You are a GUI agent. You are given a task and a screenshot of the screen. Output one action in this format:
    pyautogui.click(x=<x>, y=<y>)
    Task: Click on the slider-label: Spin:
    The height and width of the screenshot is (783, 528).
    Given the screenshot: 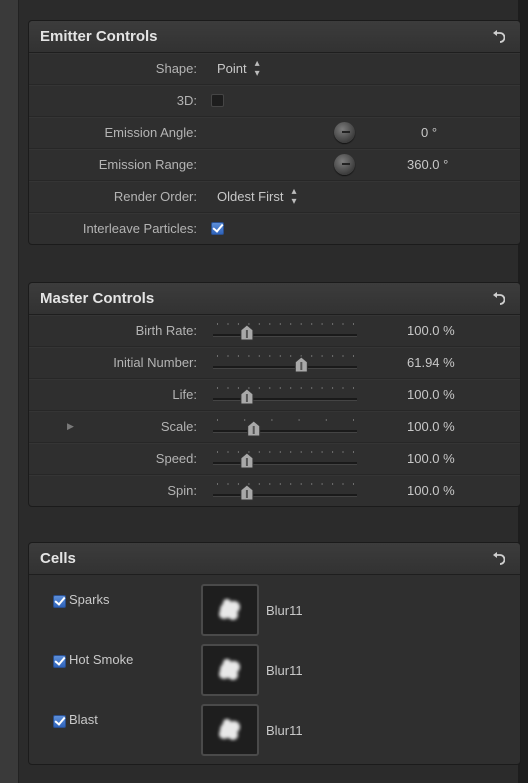 What is the action you would take?
    pyautogui.click(x=182, y=490)
    